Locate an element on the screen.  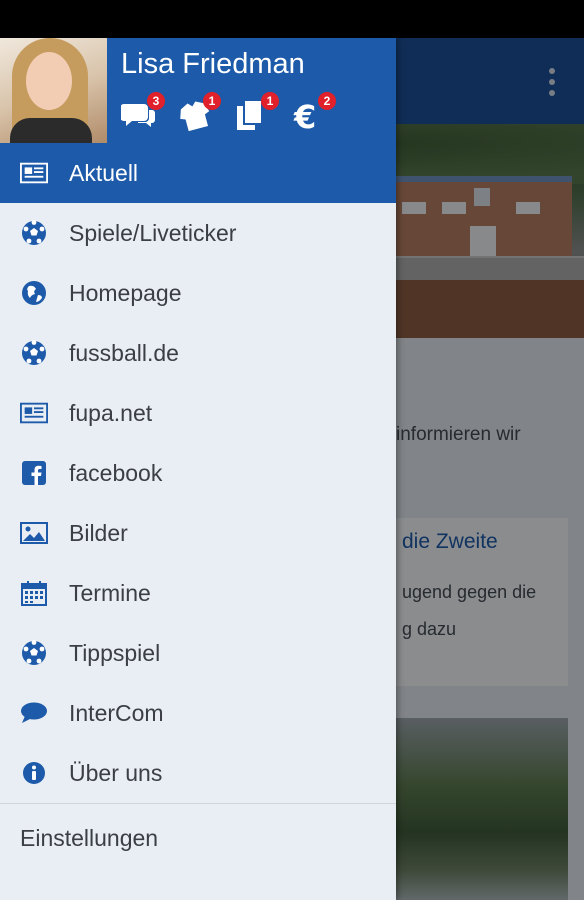
user-name: Lisa Friedman is located at coordinates (213, 64).